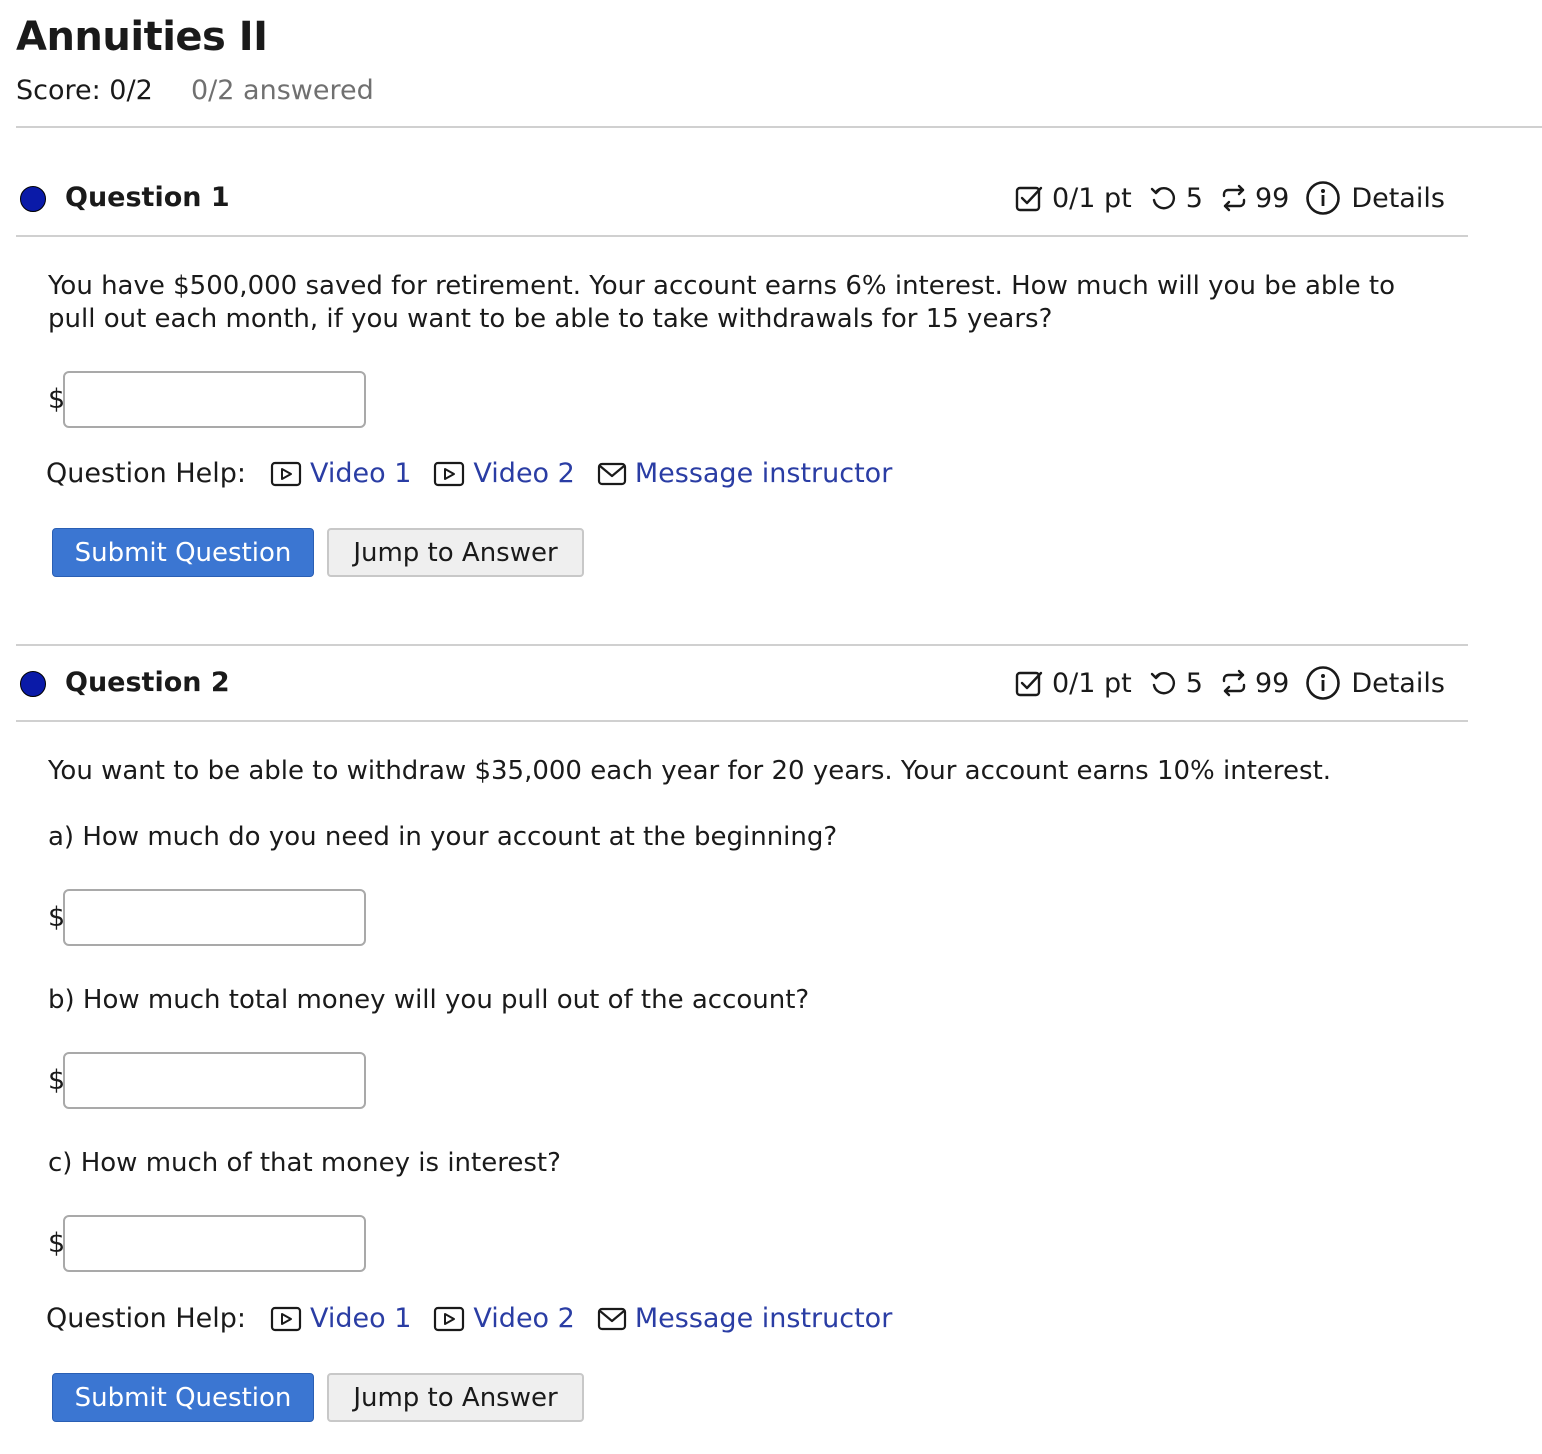 The width and height of the screenshot is (1542, 1454). What do you see at coordinates (742, 645) in the screenshot?
I see `question-separator` at bounding box center [742, 645].